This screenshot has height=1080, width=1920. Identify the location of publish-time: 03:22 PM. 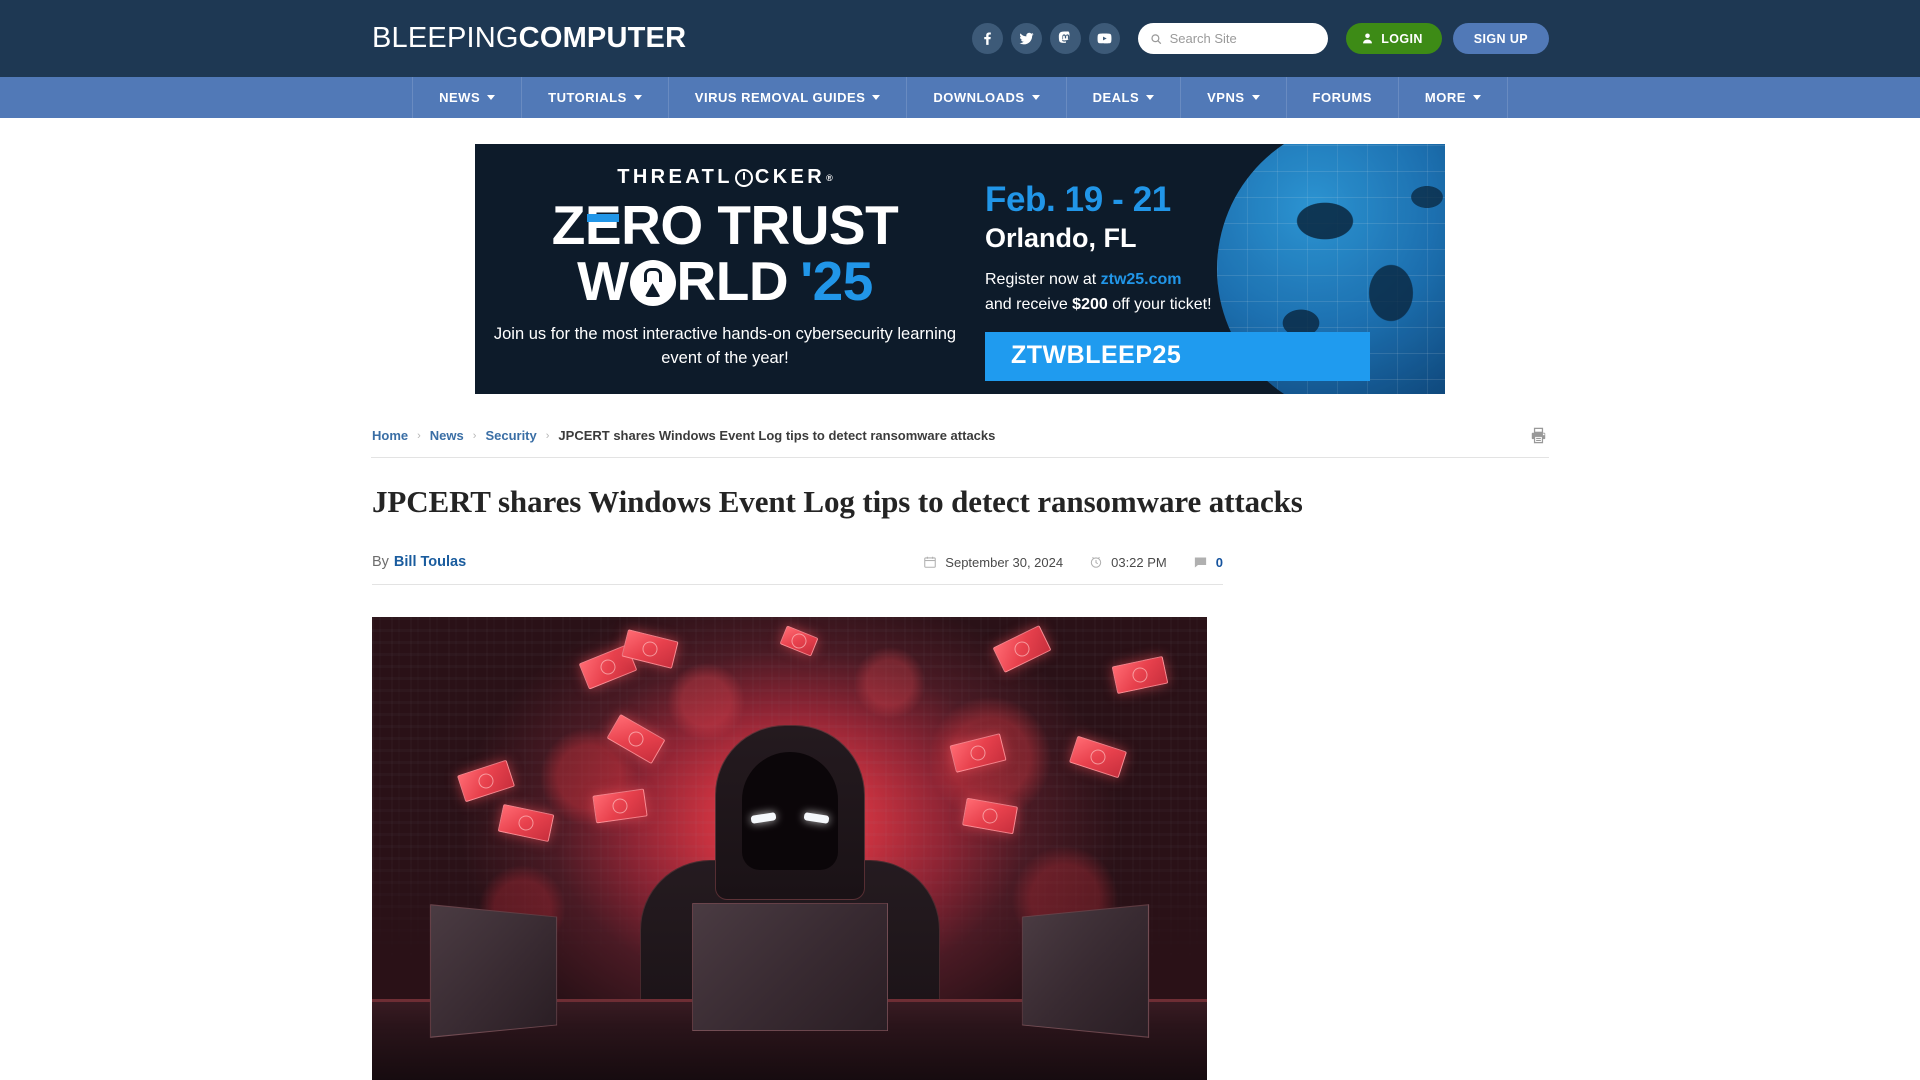
(1128, 562).